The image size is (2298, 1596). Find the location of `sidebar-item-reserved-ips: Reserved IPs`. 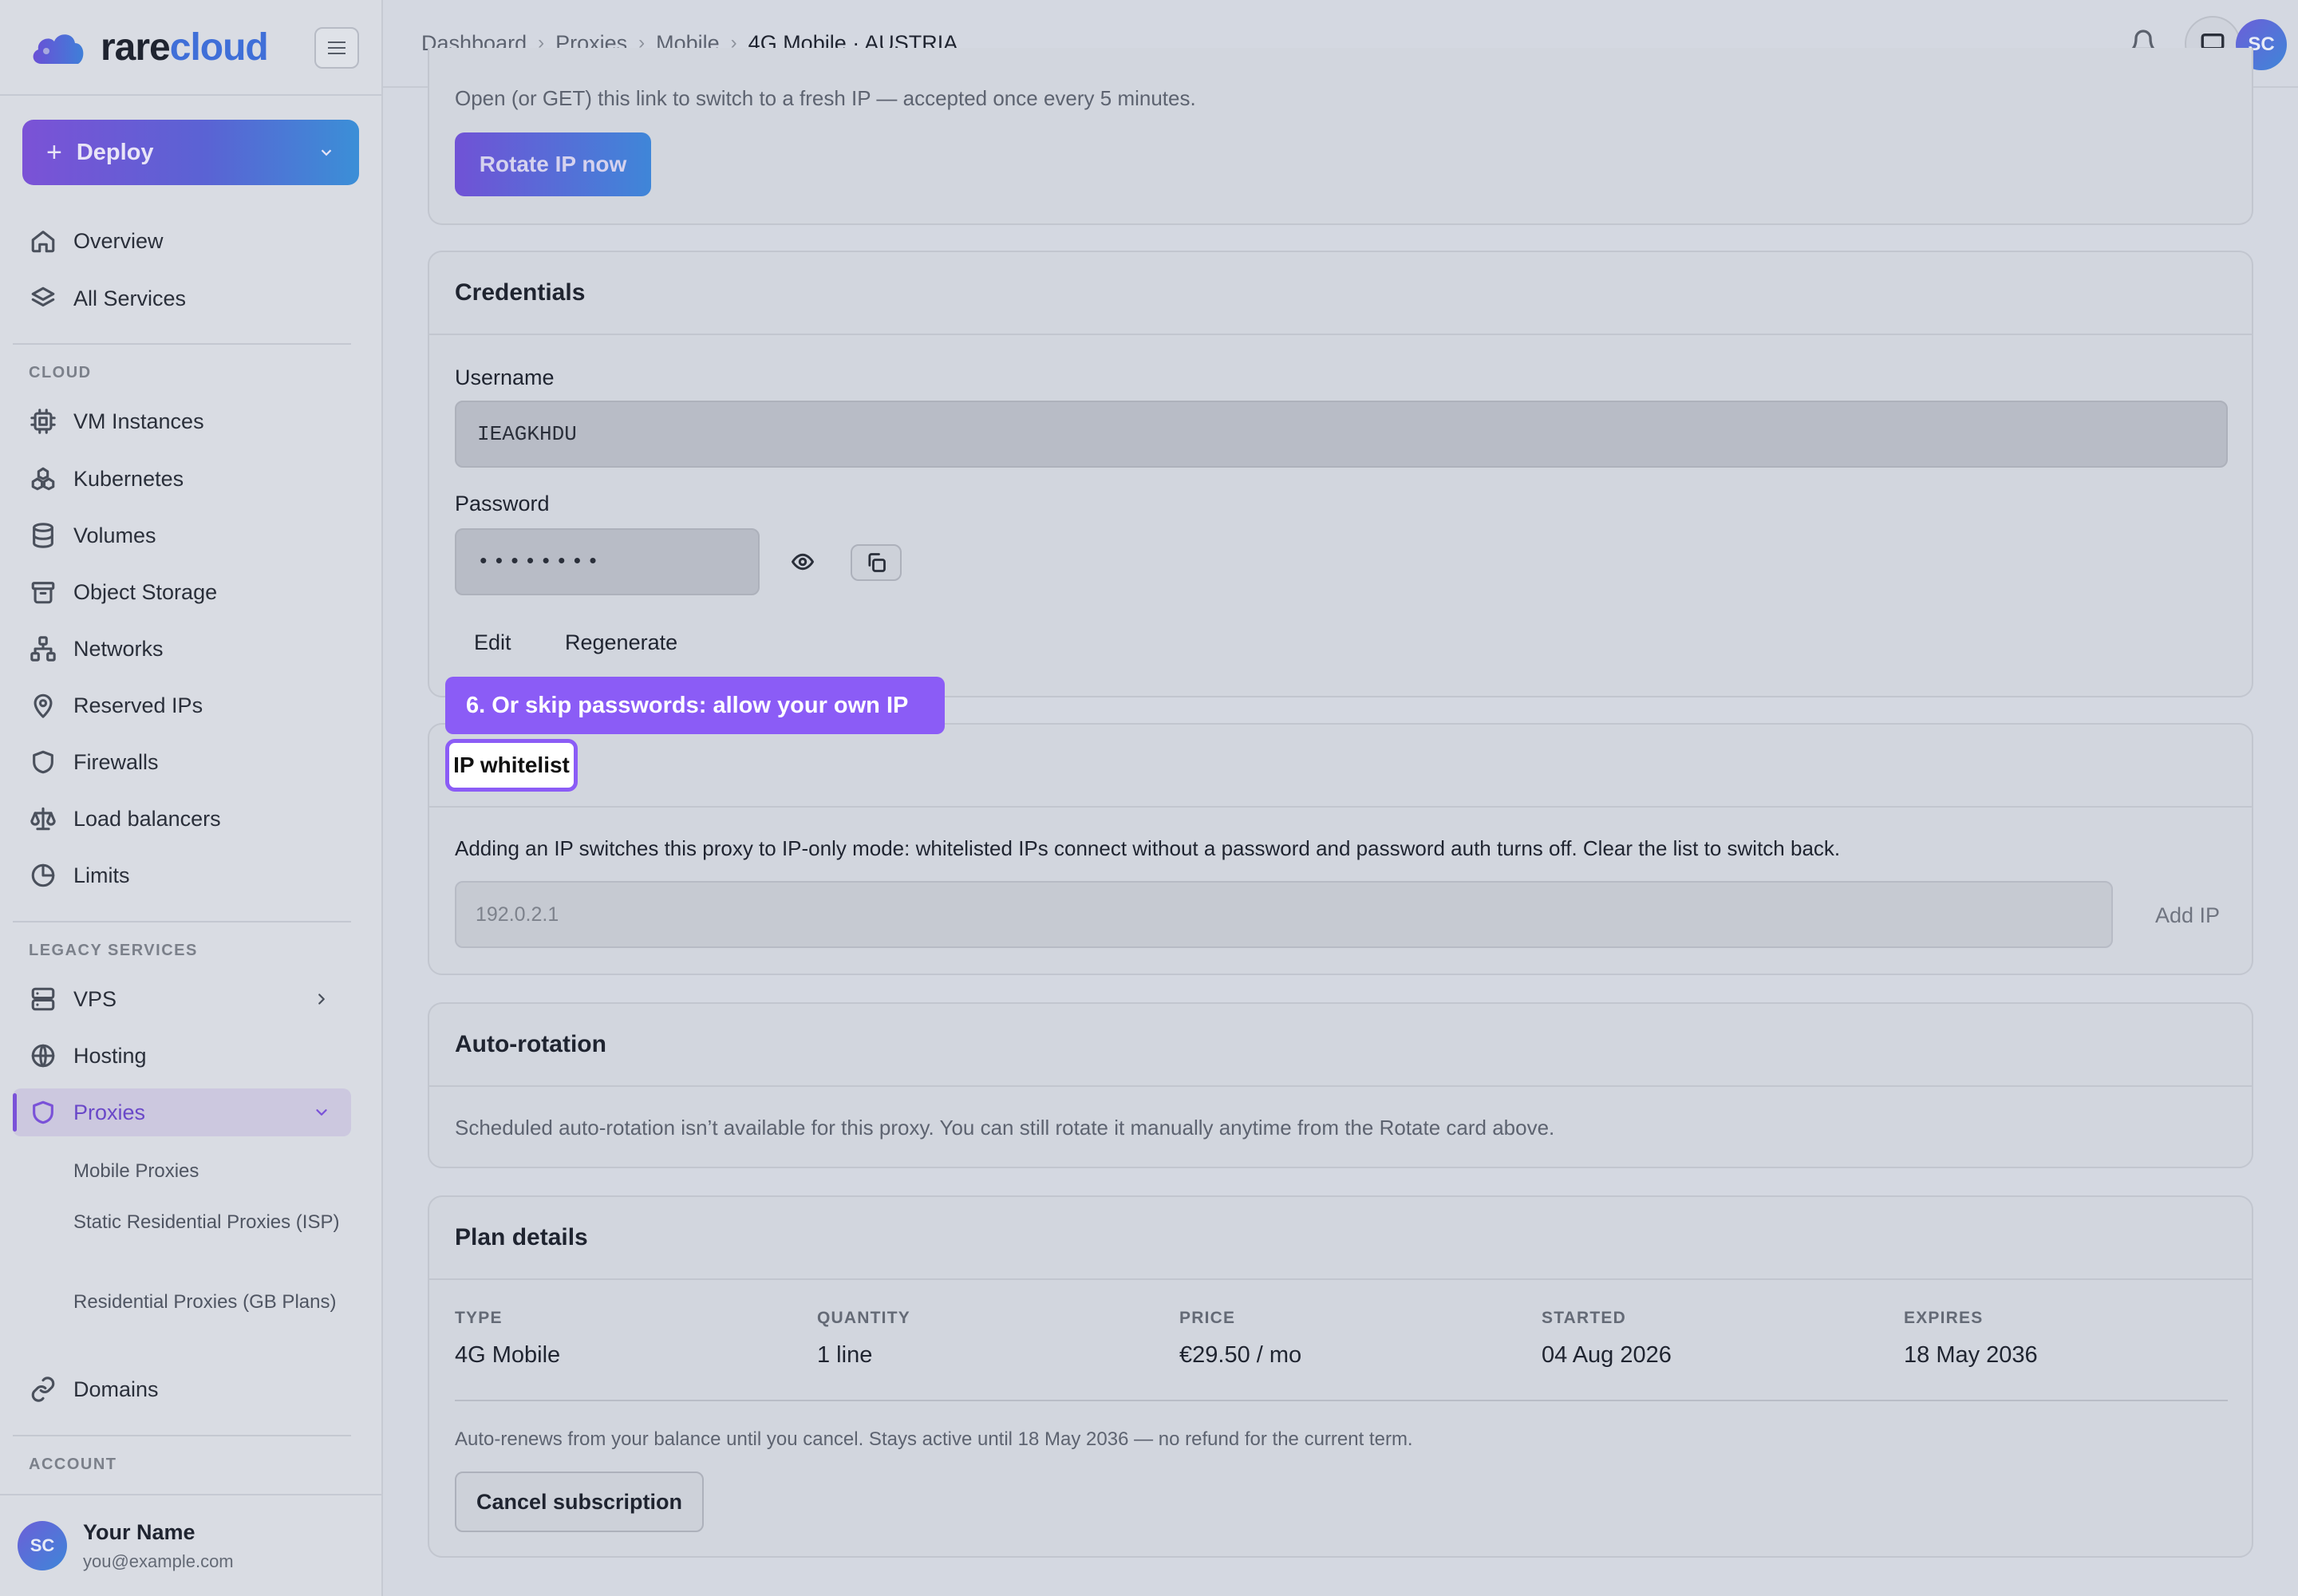

sidebar-item-reserved-ips: Reserved IPs is located at coordinates (182, 705).